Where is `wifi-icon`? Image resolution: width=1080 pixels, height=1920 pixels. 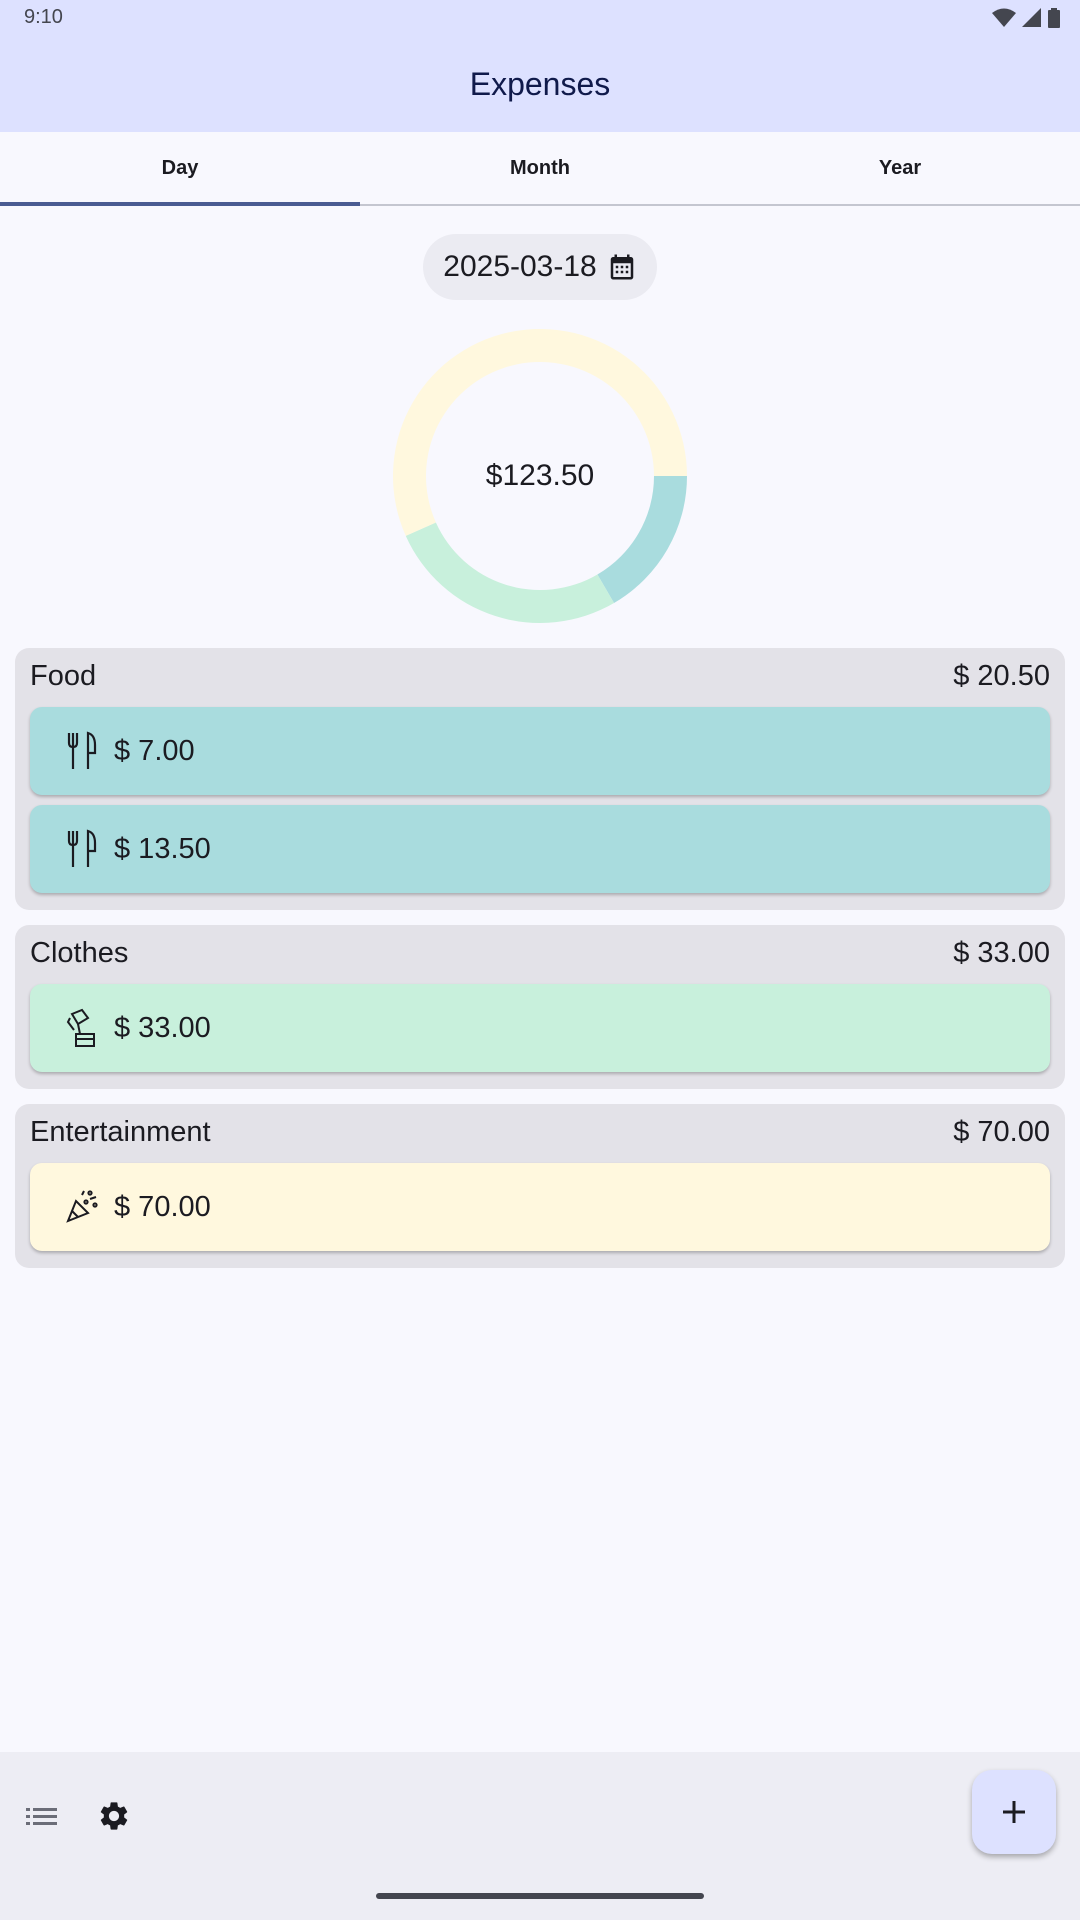
wifi-icon is located at coordinates (1004, 17).